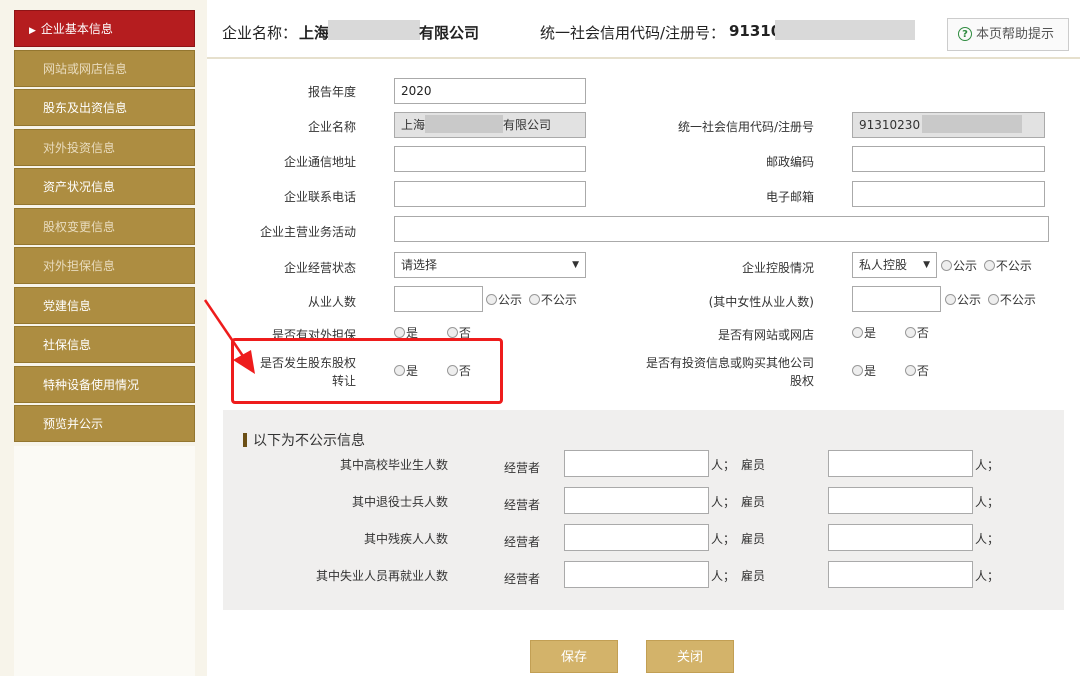  I want to click on sidebar-item-guarantee: 对外担保信息, so click(104, 265).